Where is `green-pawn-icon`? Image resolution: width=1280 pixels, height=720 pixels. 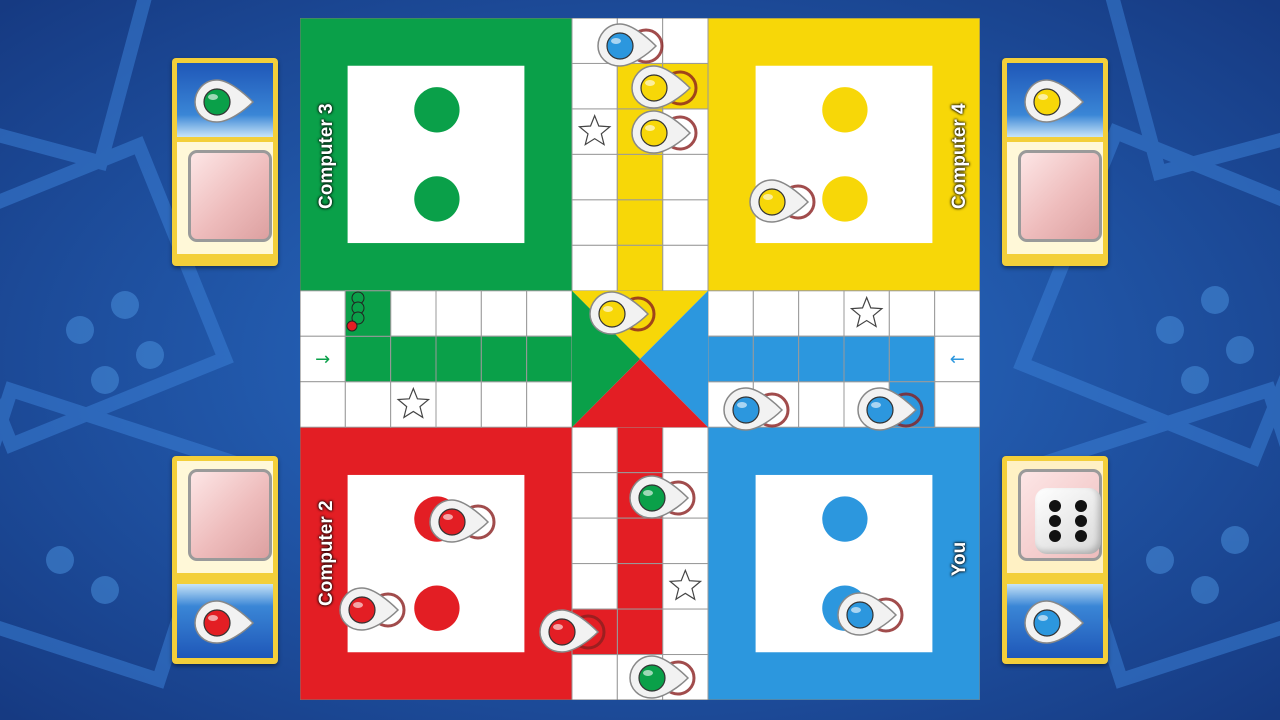 green-pawn-icon is located at coordinates (224, 101).